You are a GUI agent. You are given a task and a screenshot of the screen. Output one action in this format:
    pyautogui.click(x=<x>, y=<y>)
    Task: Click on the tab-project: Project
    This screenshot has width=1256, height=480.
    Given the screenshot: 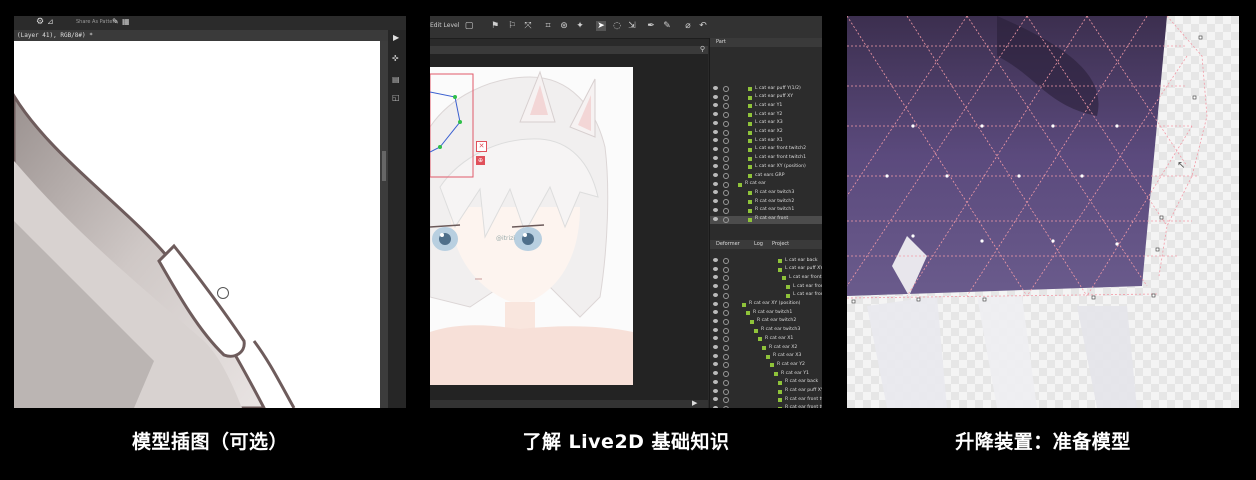 What is the action you would take?
    pyautogui.click(x=780, y=244)
    